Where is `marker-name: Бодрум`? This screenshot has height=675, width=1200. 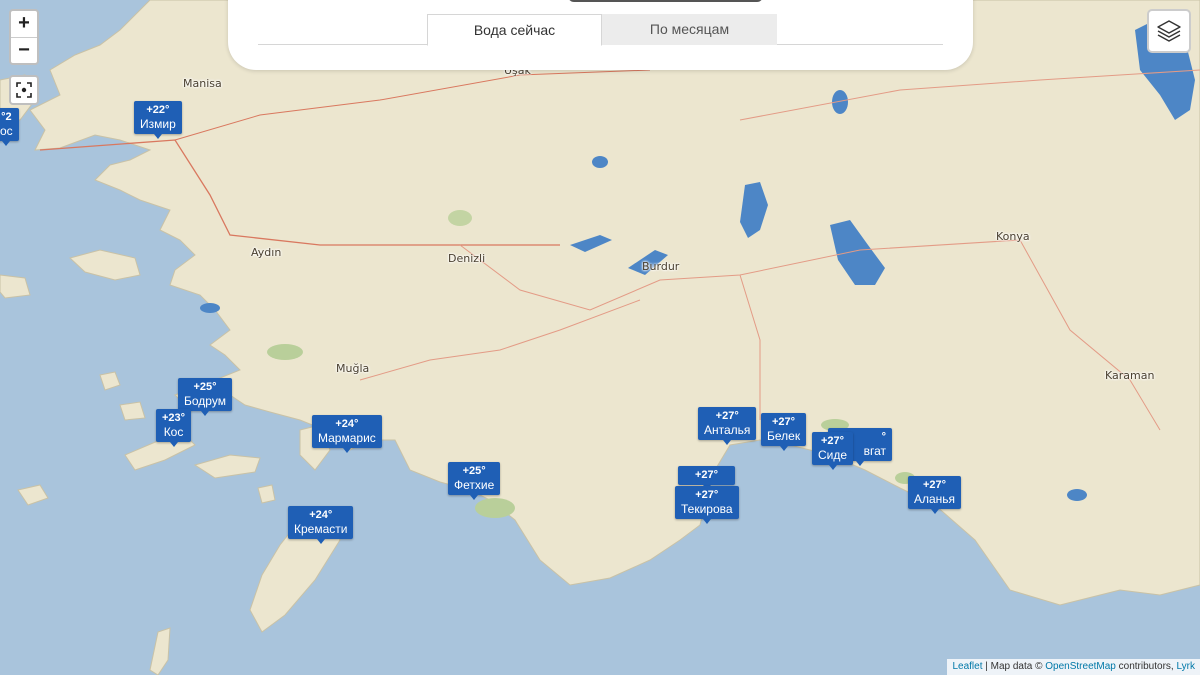 marker-name: Бодрум is located at coordinates (205, 401).